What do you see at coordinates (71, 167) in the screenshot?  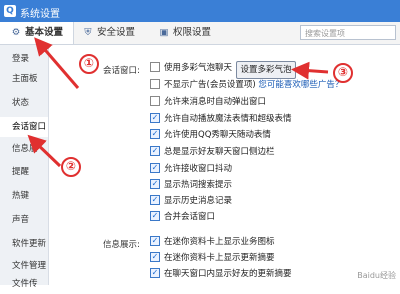 I see `annotation-2: ②` at bounding box center [71, 167].